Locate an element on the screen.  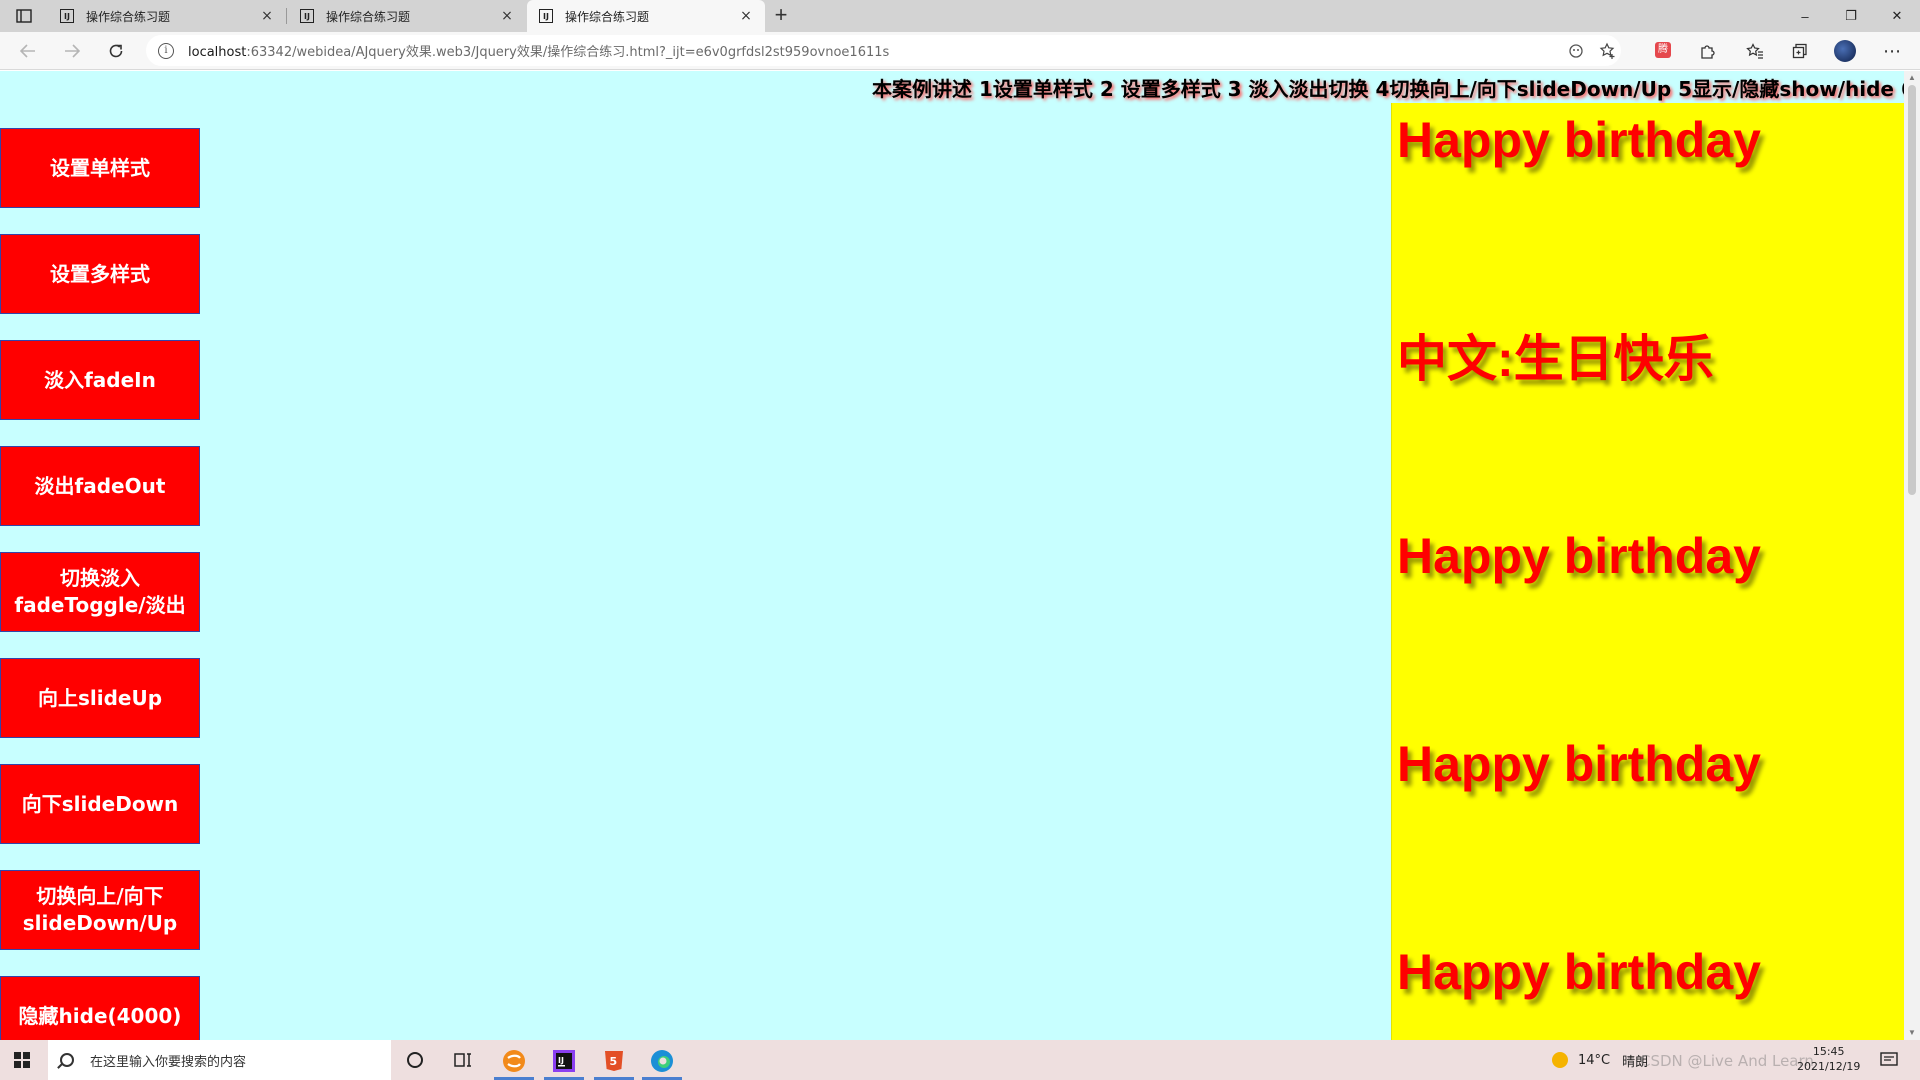
windows-start-icon is located at coordinates (22, 1060).